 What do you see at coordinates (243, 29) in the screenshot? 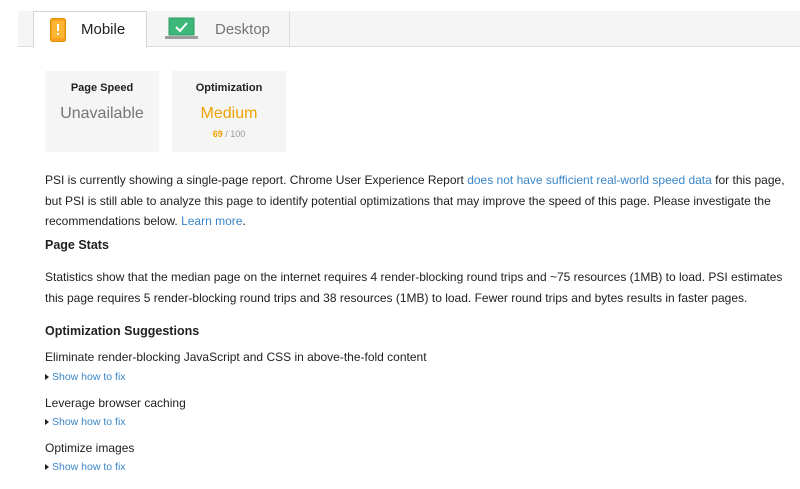
I see `tab-desktop-label: Desktop` at bounding box center [243, 29].